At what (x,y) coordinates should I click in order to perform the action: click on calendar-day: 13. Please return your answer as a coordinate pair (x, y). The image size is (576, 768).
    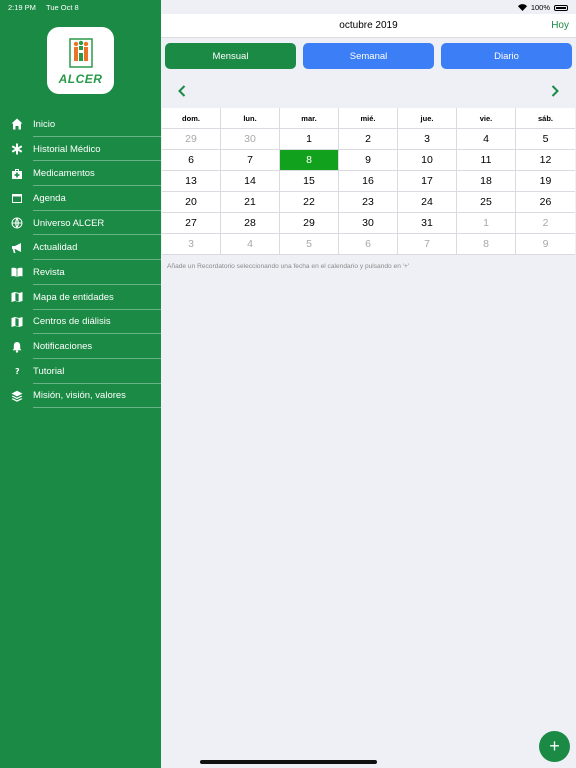
    Looking at the image, I should click on (191, 181).